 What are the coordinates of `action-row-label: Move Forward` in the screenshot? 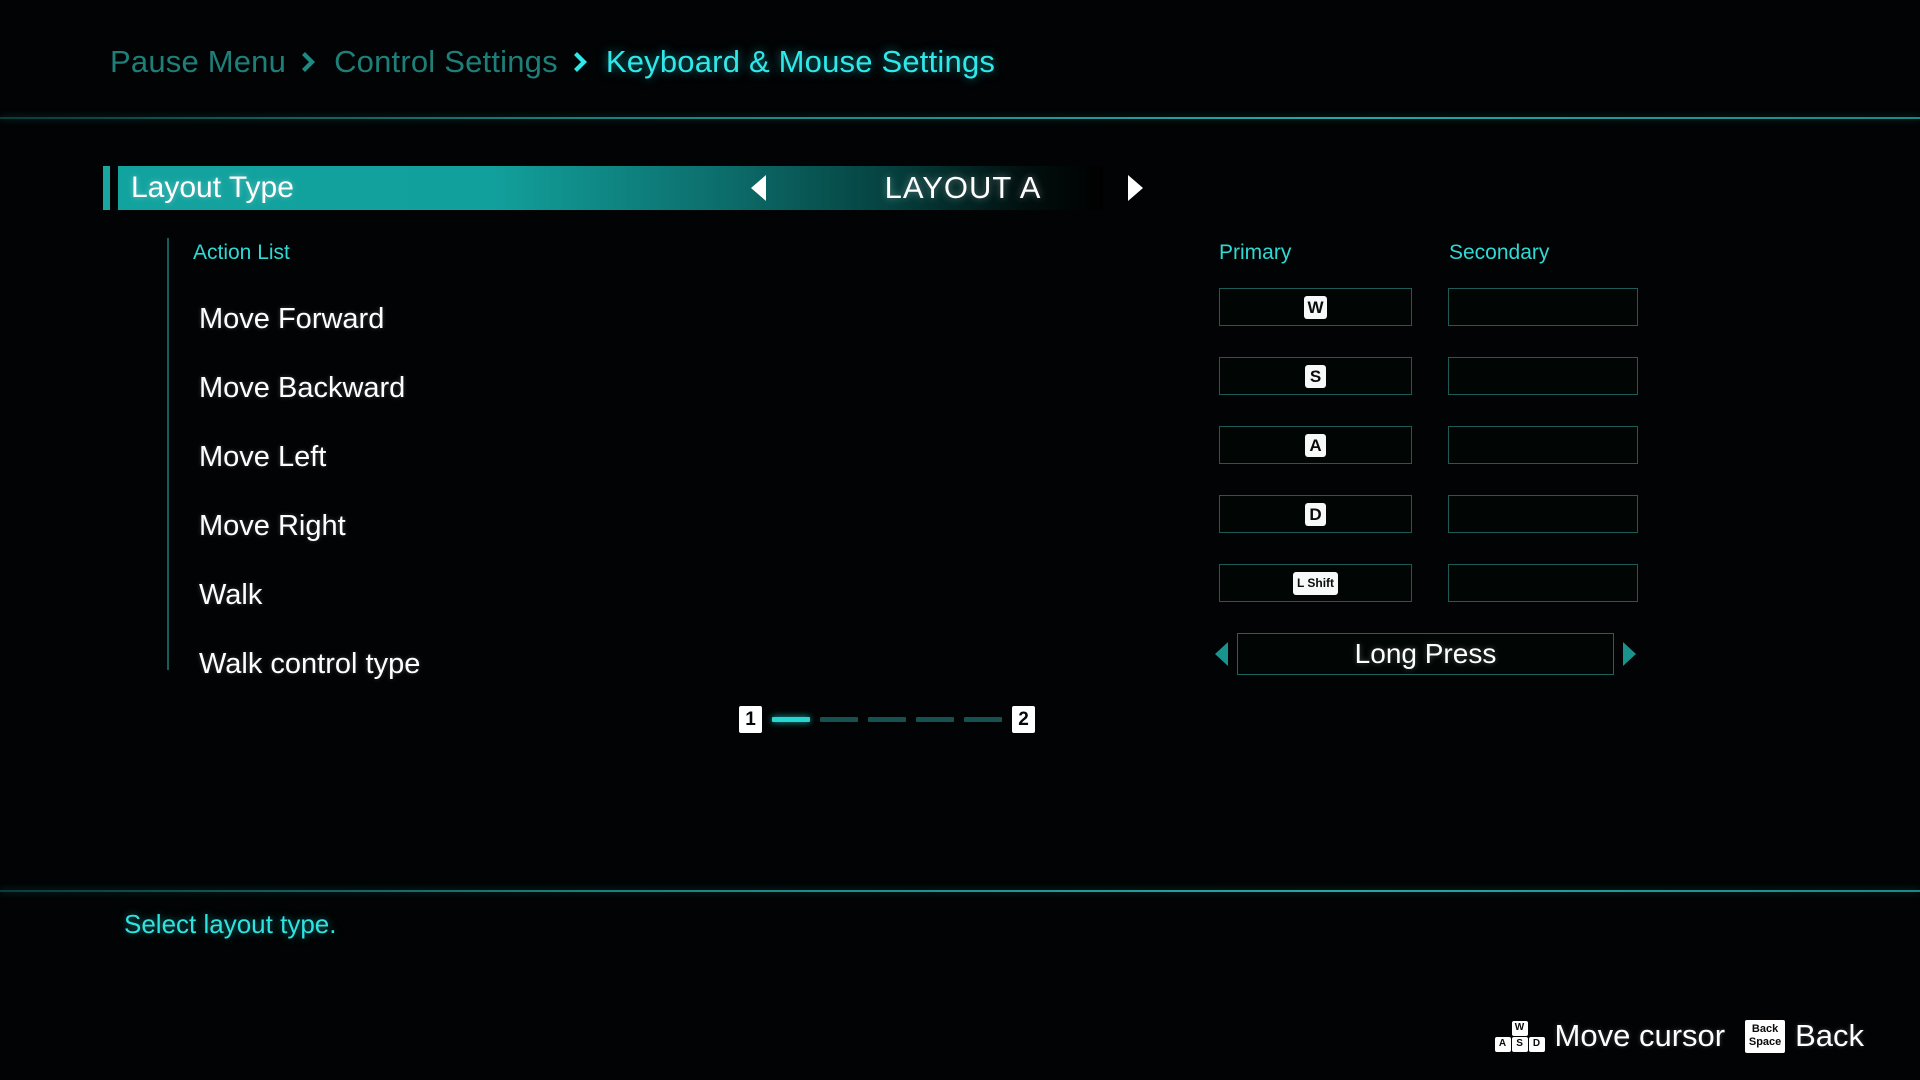 It's located at (309, 319).